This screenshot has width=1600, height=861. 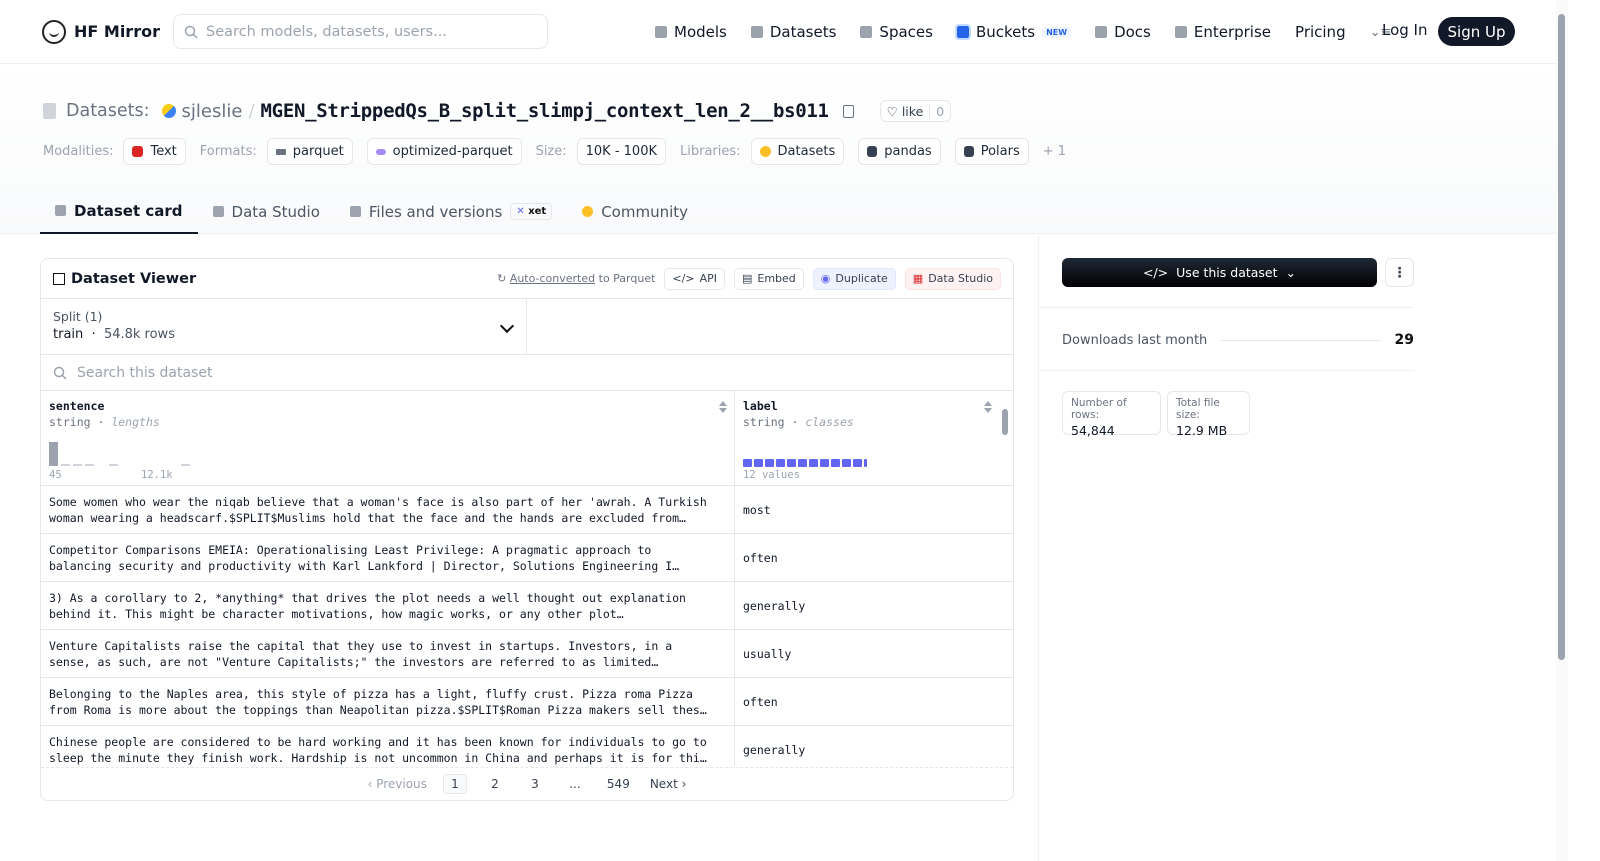 I want to click on nav-buckets-label: Buckets, so click(x=1005, y=32).